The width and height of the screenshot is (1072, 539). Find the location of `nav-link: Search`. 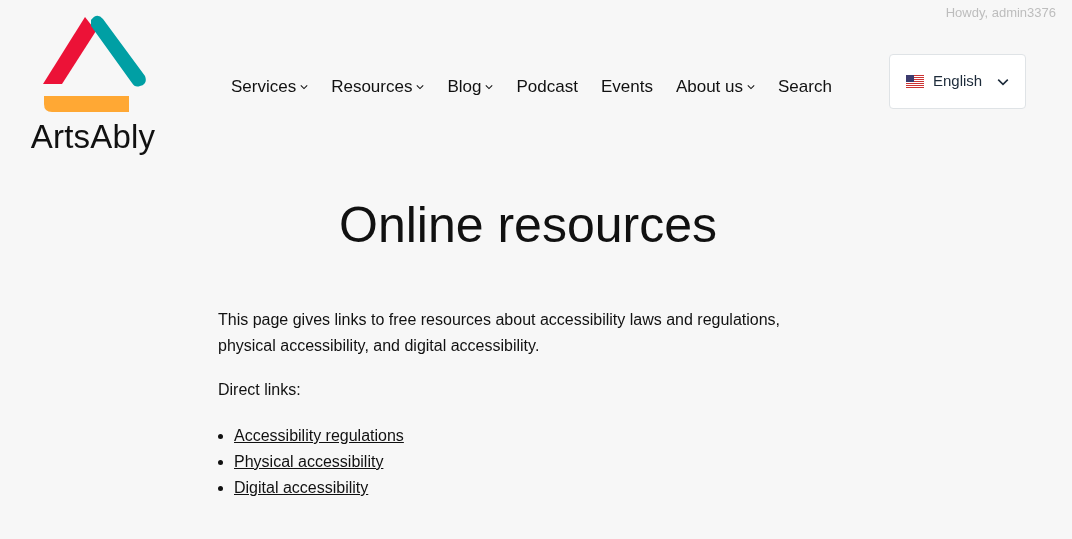

nav-link: Search is located at coordinates (805, 87).